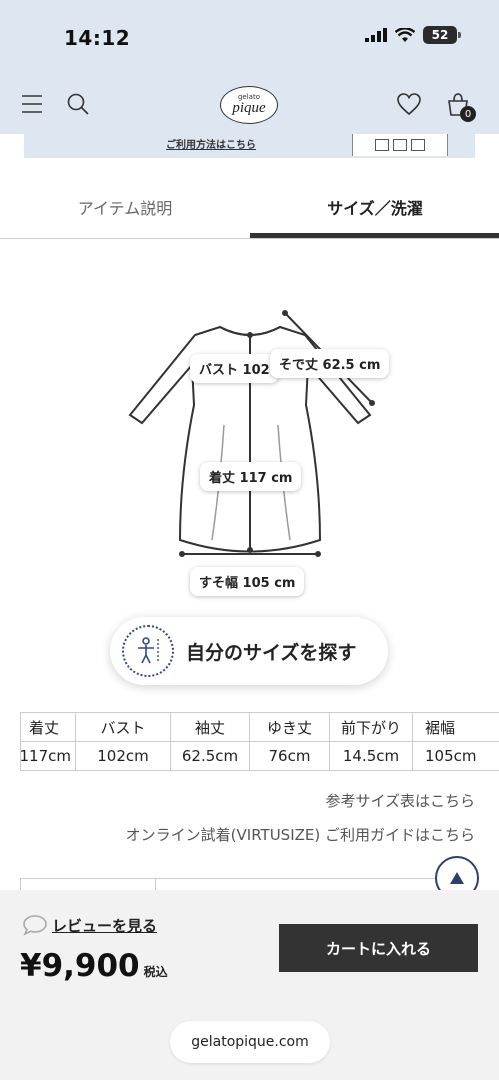  Describe the element at coordinates (125, 207) in the screenshot. I see `tab-item-description: アイテム説明` at that location.